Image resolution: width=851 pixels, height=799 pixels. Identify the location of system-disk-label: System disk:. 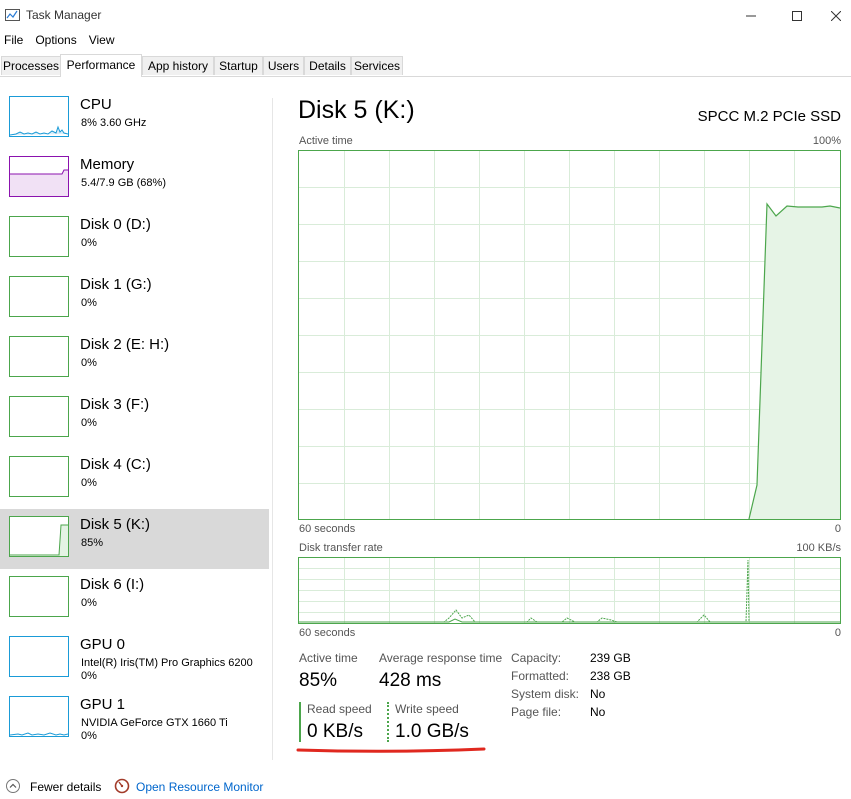
(545, 694).